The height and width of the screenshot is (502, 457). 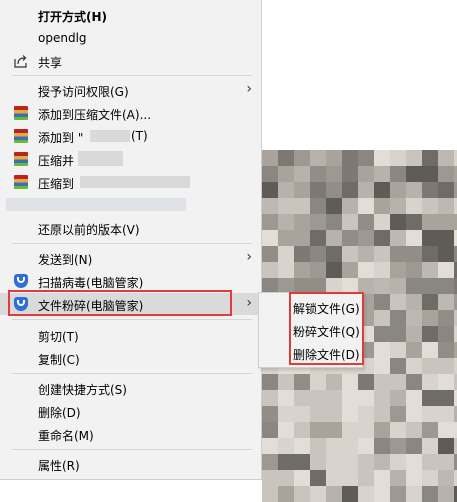 What do you see at coordinates (131, 90) in the screenshot?
I see `menu-item-grant-access: 授予访问权限(G) ›` at bounding box center [131, 90].